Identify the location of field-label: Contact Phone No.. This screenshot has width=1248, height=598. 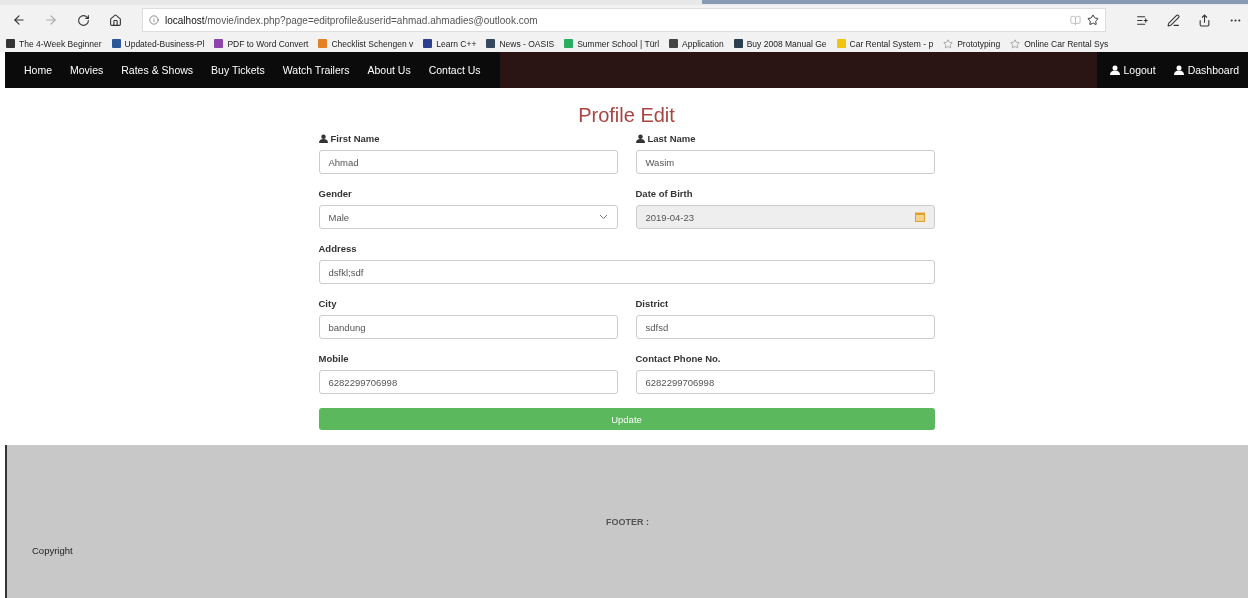
(678, 358).